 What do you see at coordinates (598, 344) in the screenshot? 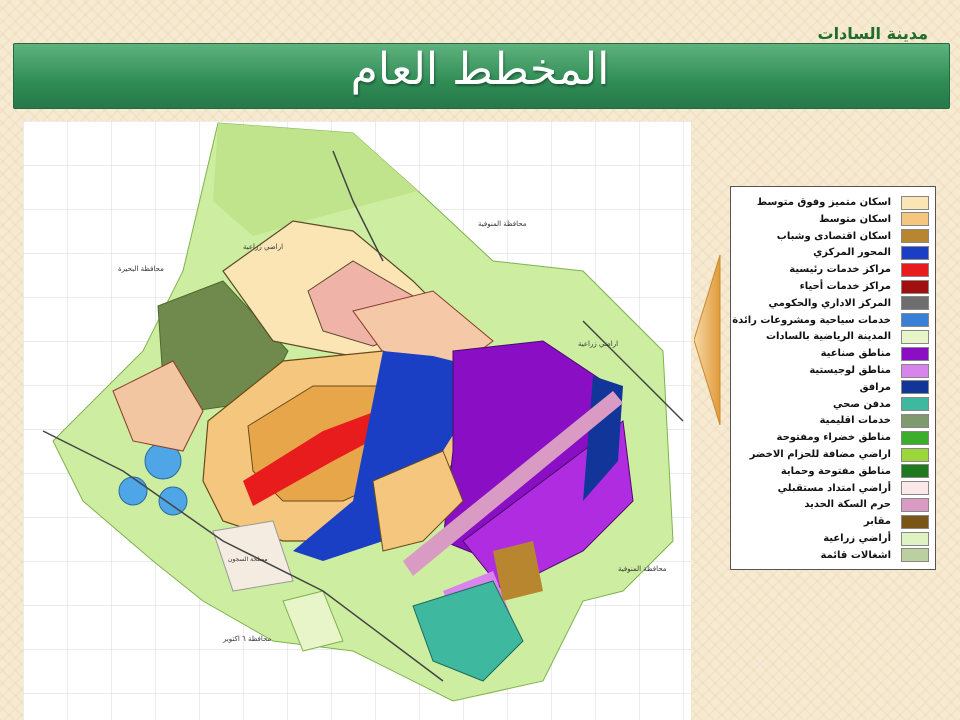
I see `map-label-agri-right: اراضي زراعية` at bounding box center [598, 344].